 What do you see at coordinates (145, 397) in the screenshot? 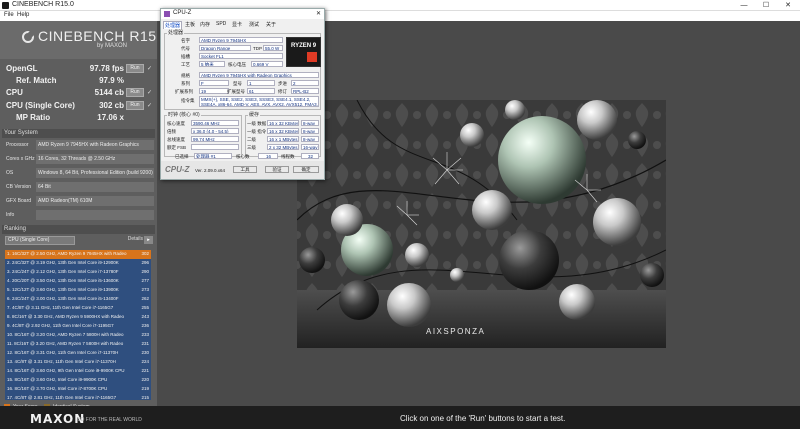
I see `ranking-row-score: 215` at bounding box center [145, 397].